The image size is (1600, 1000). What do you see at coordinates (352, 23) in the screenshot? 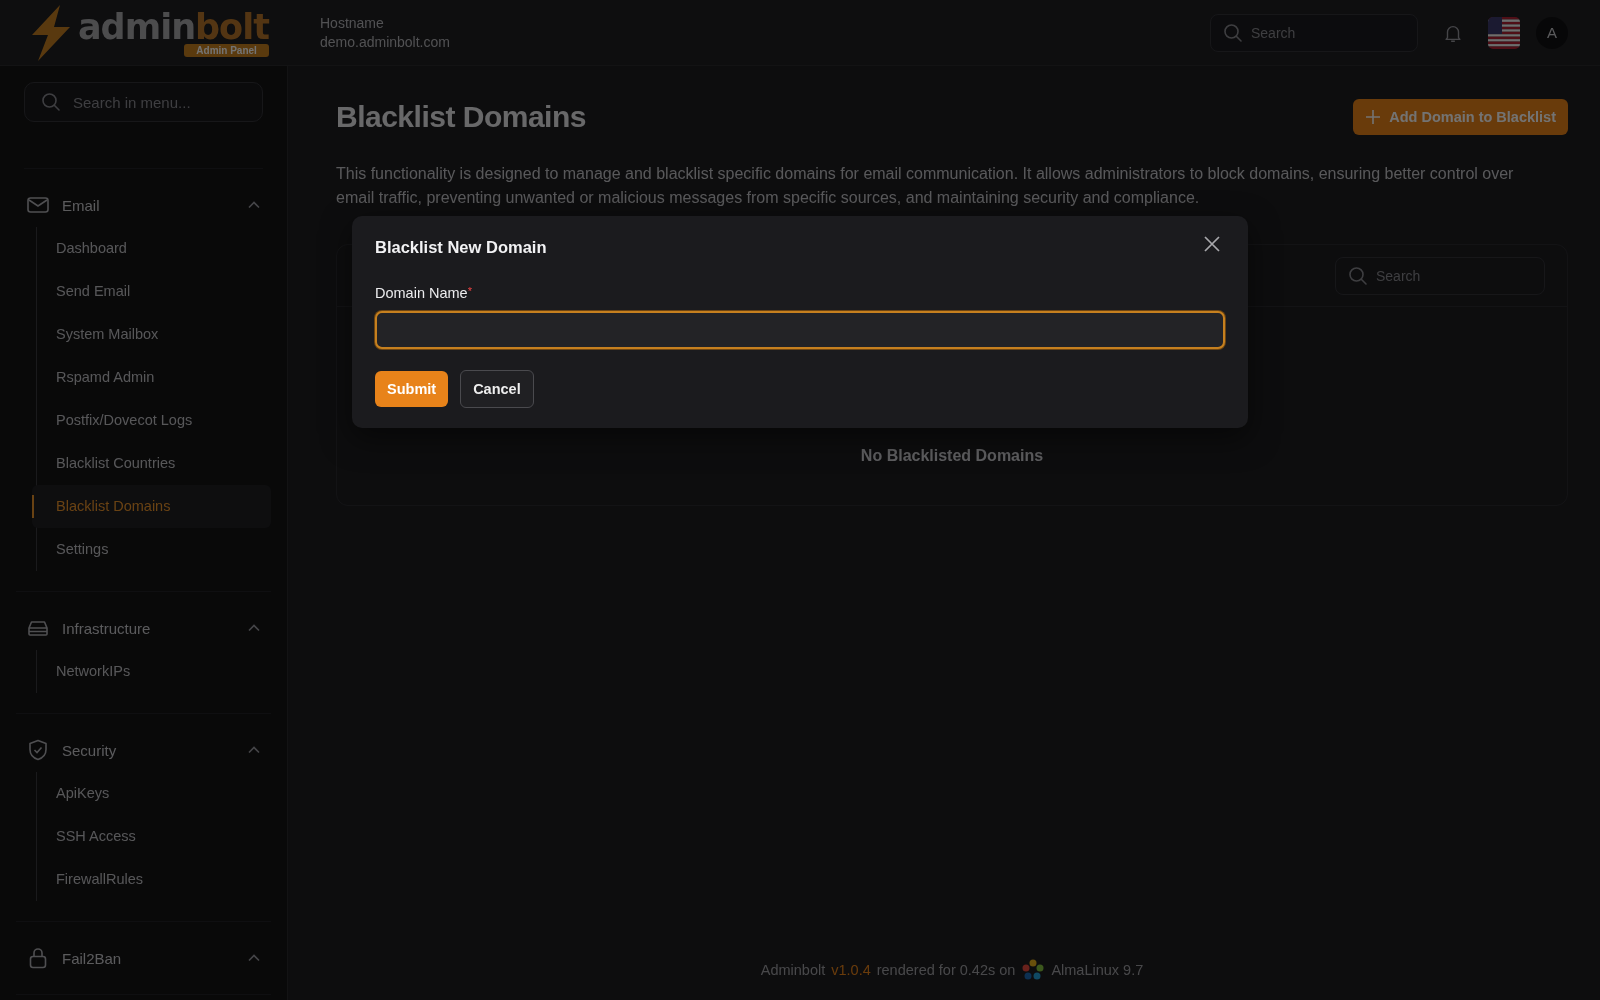
I see `hostname-label: Hostname` at bounding box center [352, 23].